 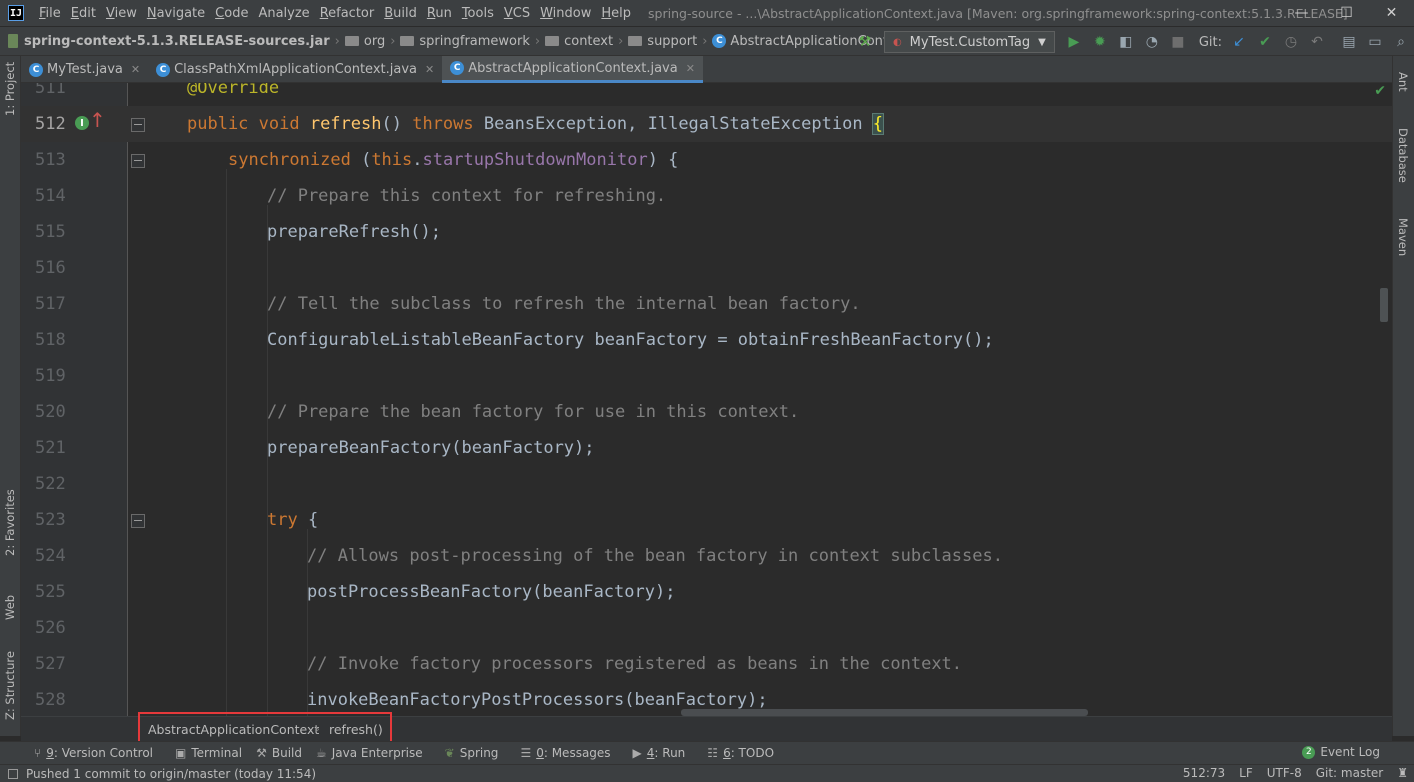 What do you see at coordinates (517, 13) in the screenshot?
I see `menu-vcs: VCS` at bounding box center [517, 13].